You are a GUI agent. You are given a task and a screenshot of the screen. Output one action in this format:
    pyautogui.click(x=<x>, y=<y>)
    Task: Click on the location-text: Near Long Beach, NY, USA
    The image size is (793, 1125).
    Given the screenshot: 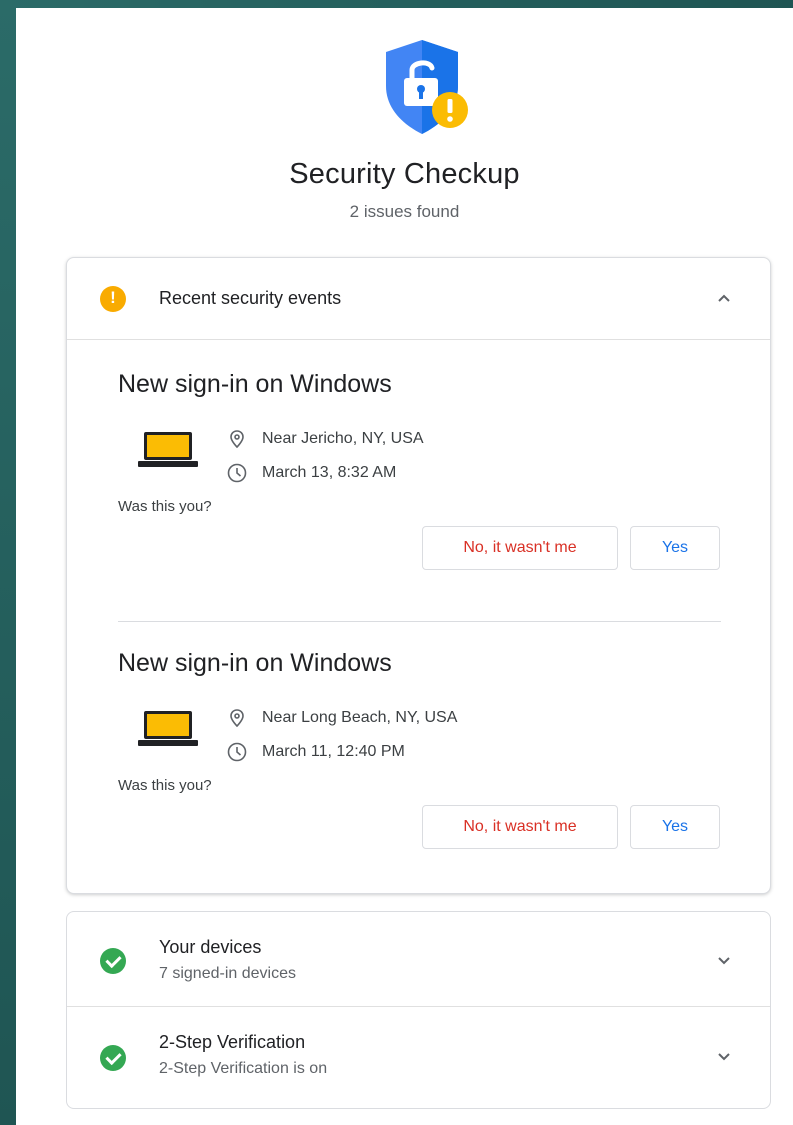 What is the action you would take?
    pyautogui.click(x=360, y=717)
    